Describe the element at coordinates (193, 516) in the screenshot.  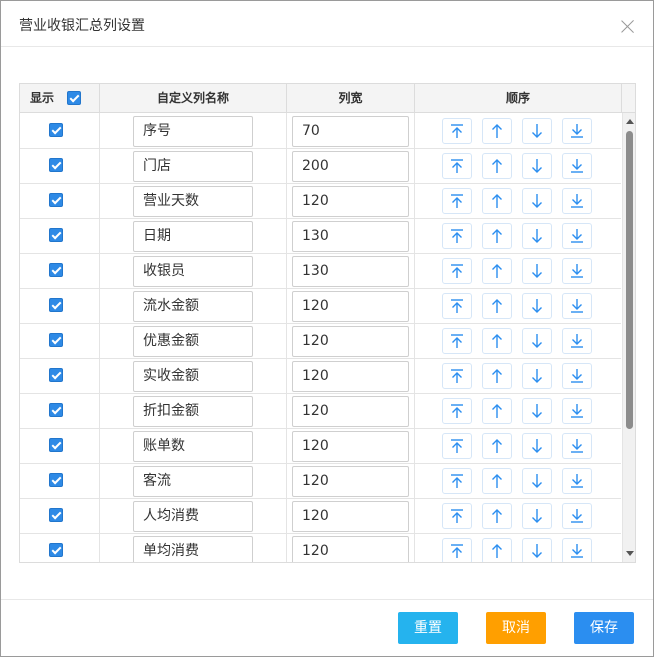
I see `column-name-input: 人均消费` at that location.